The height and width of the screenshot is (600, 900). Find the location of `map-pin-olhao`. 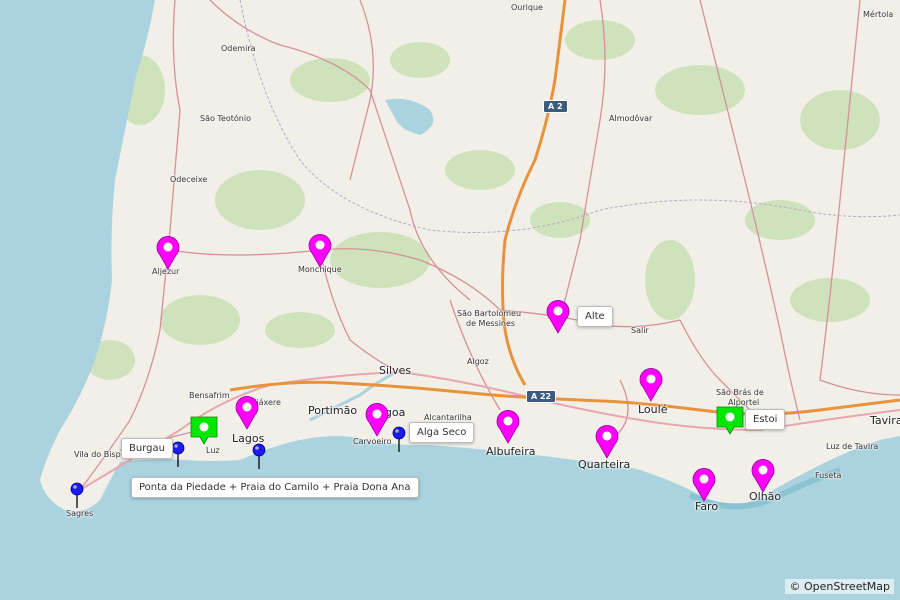

map-pin-olhao is located at coordinates (763, 475).